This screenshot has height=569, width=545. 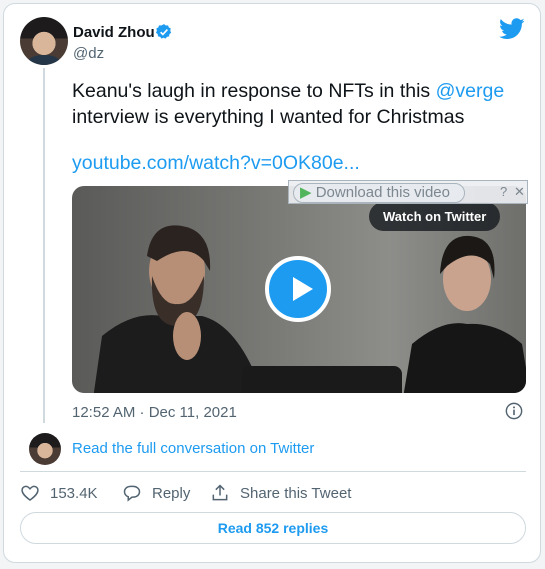 I want to click on mention-link: @verge, so click(x=470, y=91).